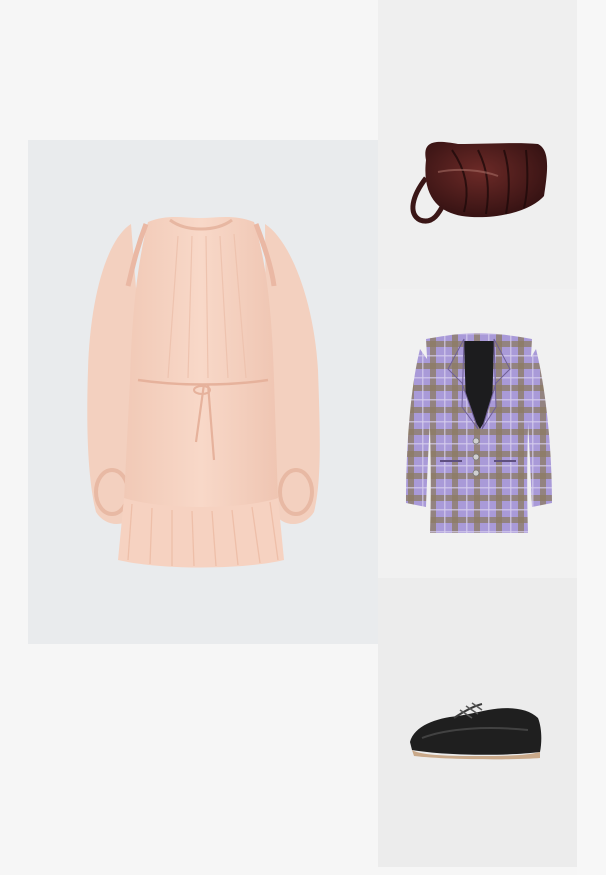  Describe the element at coordinates (476, 731) in the screenshot. I see `shoe-image` at that location.